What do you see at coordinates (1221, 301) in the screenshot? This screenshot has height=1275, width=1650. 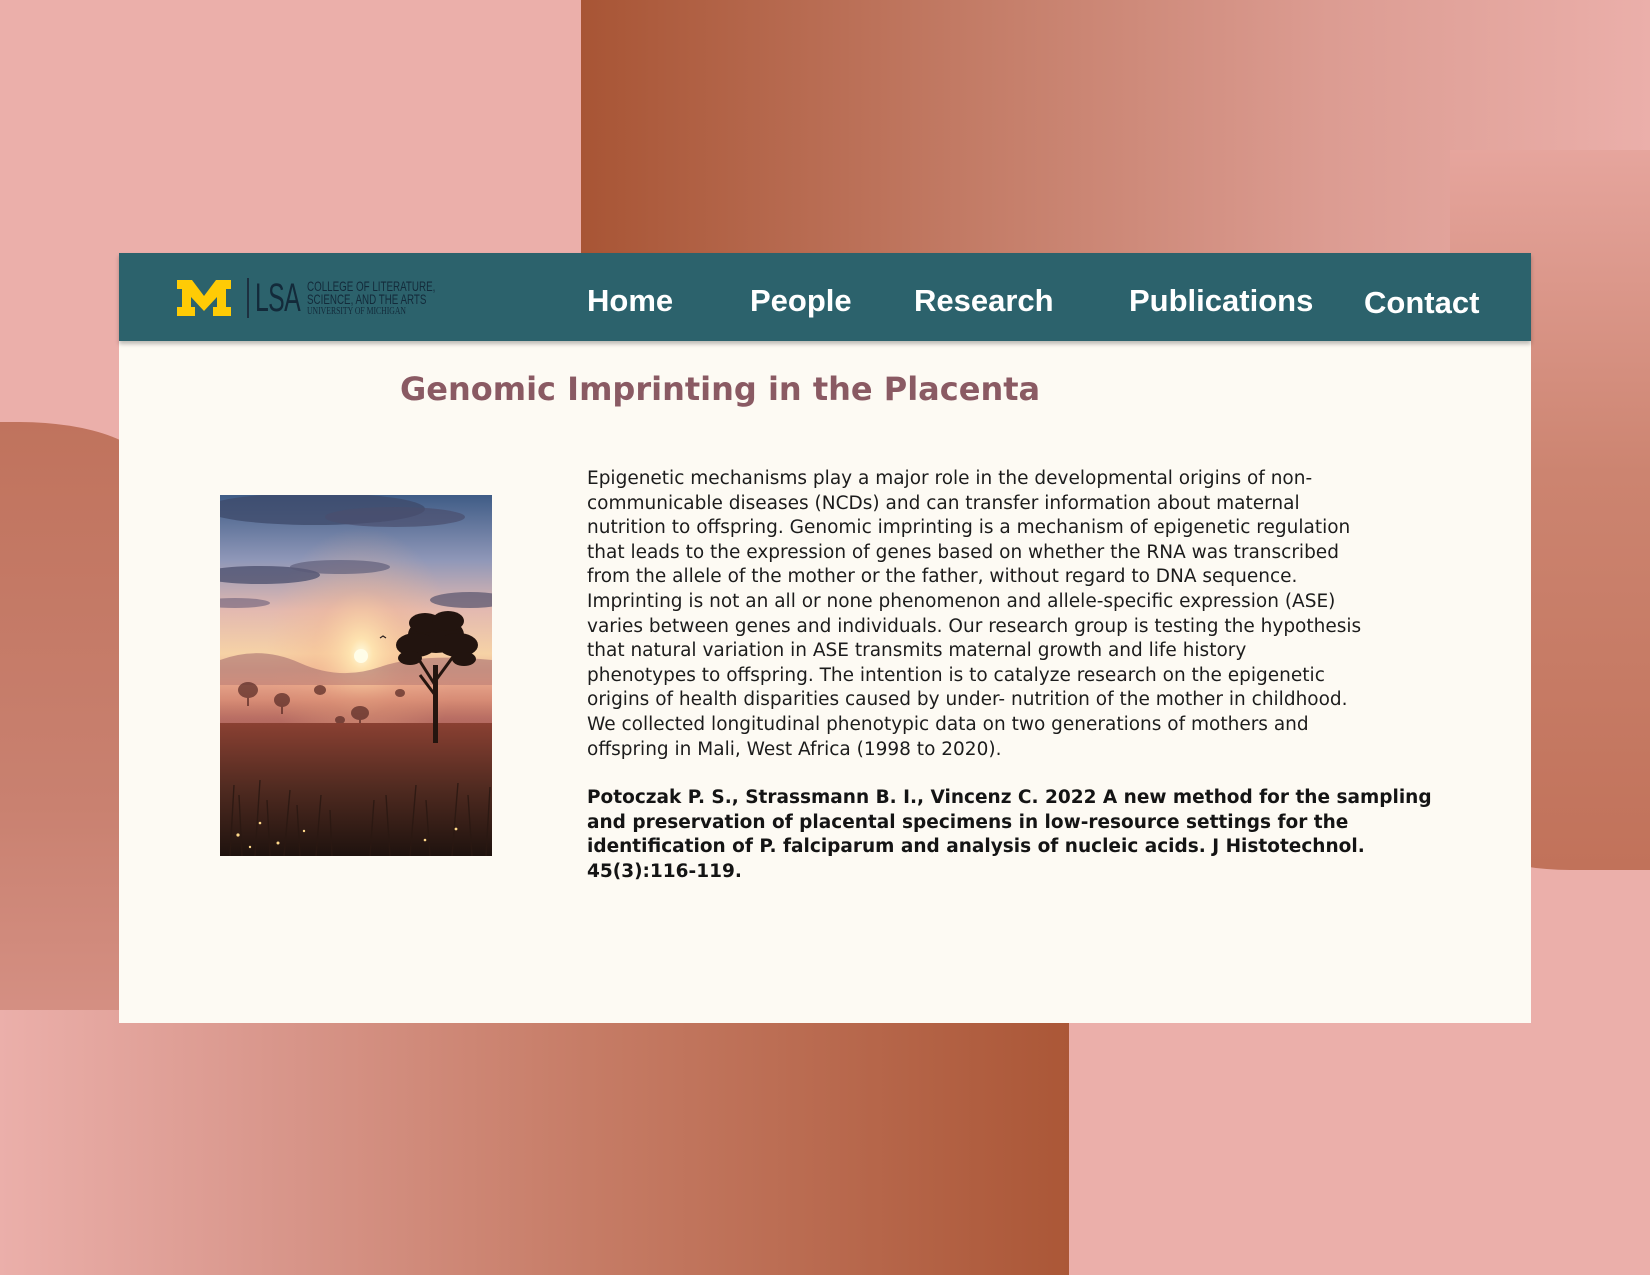 I see `nav-link-publications: Publications` at bounding box center [1221, 301].